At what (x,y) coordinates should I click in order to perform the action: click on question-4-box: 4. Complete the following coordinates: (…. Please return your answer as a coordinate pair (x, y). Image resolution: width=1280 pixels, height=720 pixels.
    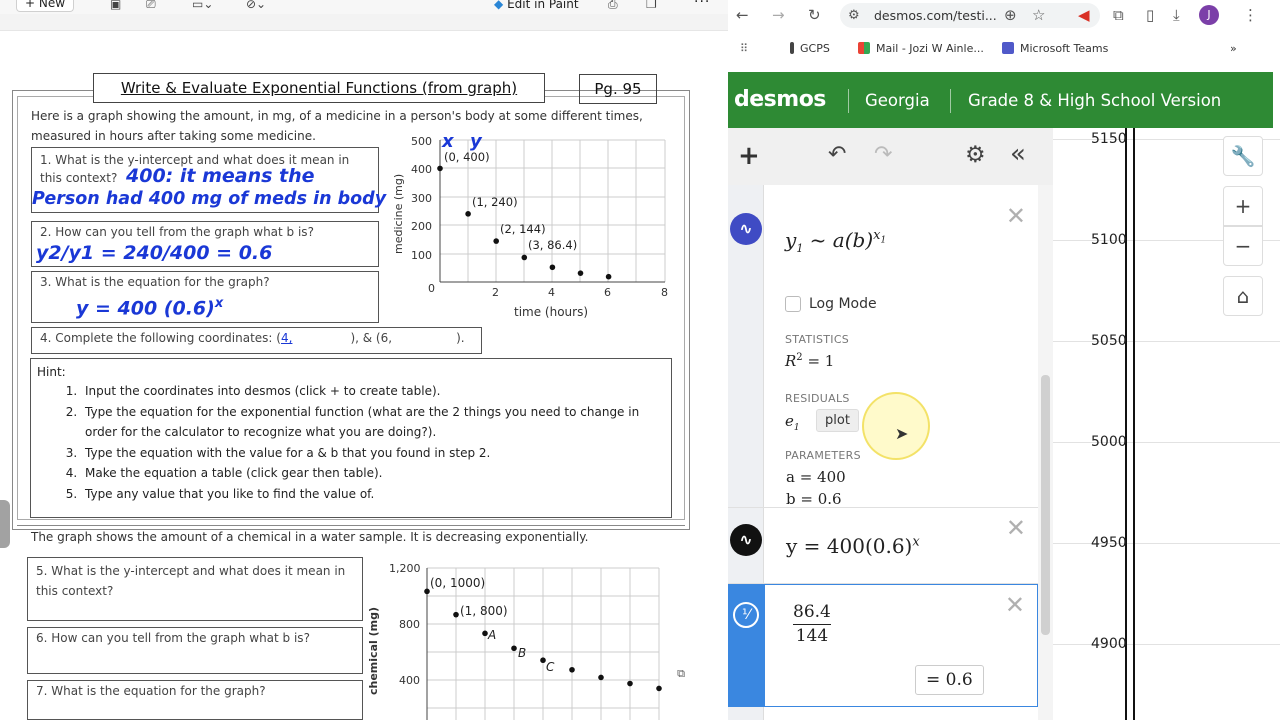
    Looking at the image, I should click on (256, 340).